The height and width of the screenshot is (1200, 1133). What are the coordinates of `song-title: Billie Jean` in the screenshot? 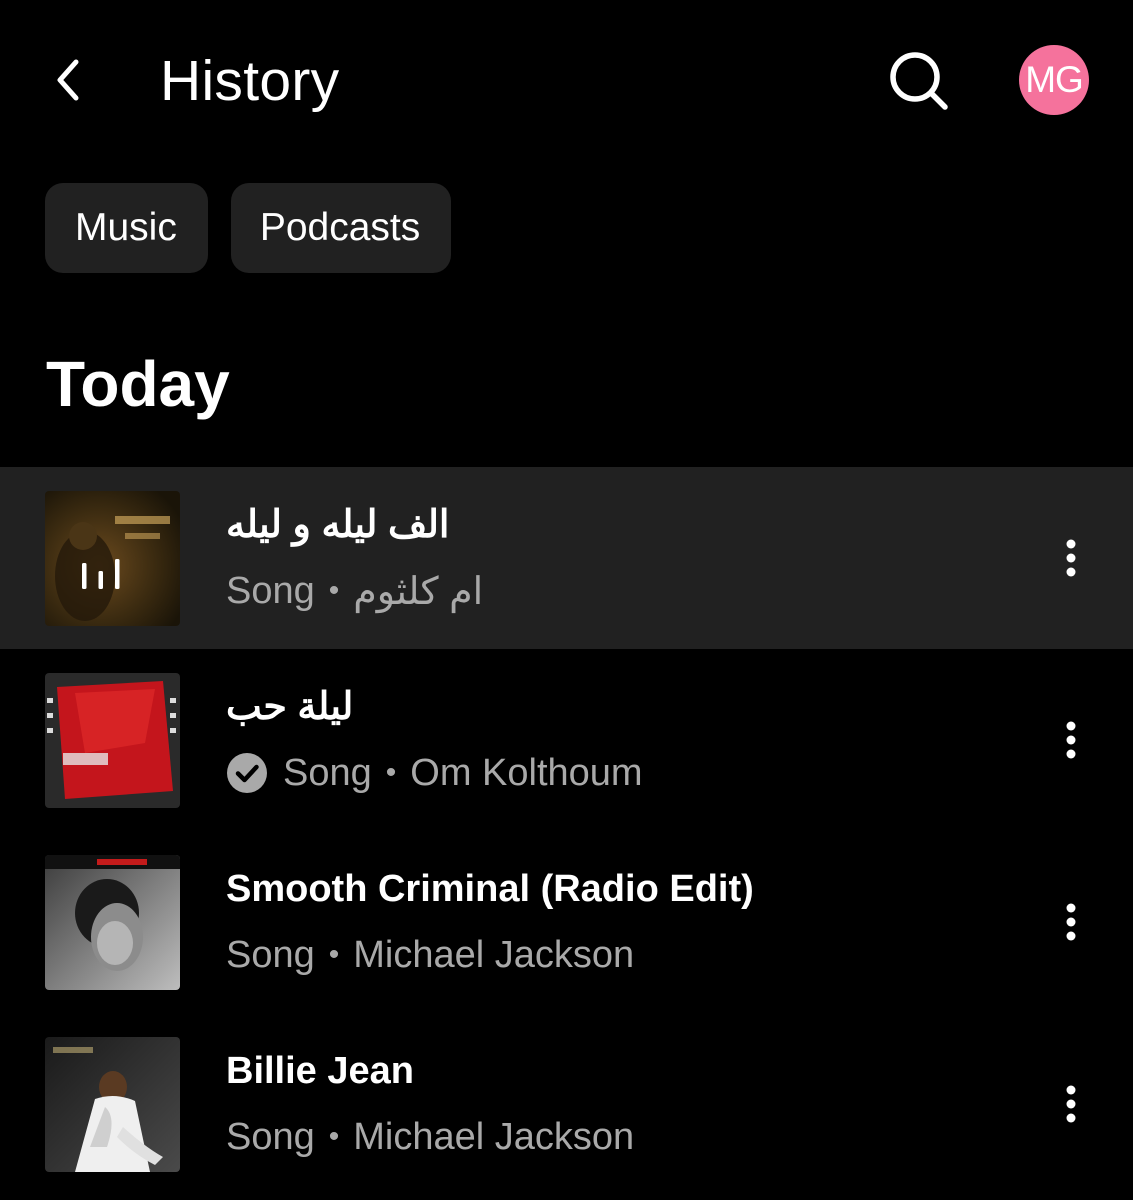 It's located at (320, 1071).